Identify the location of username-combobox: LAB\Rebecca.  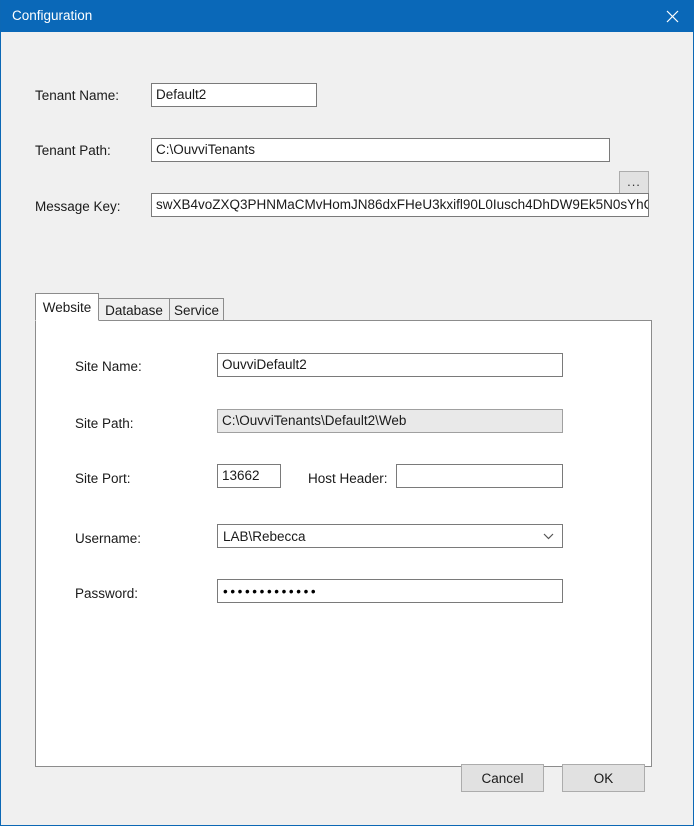
(390, 536).